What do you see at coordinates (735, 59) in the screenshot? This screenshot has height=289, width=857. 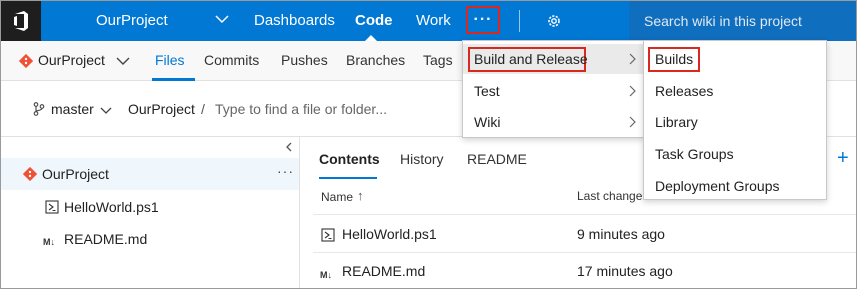 I see `menu-item-builds: Builds` at bounding box center [735, 59].